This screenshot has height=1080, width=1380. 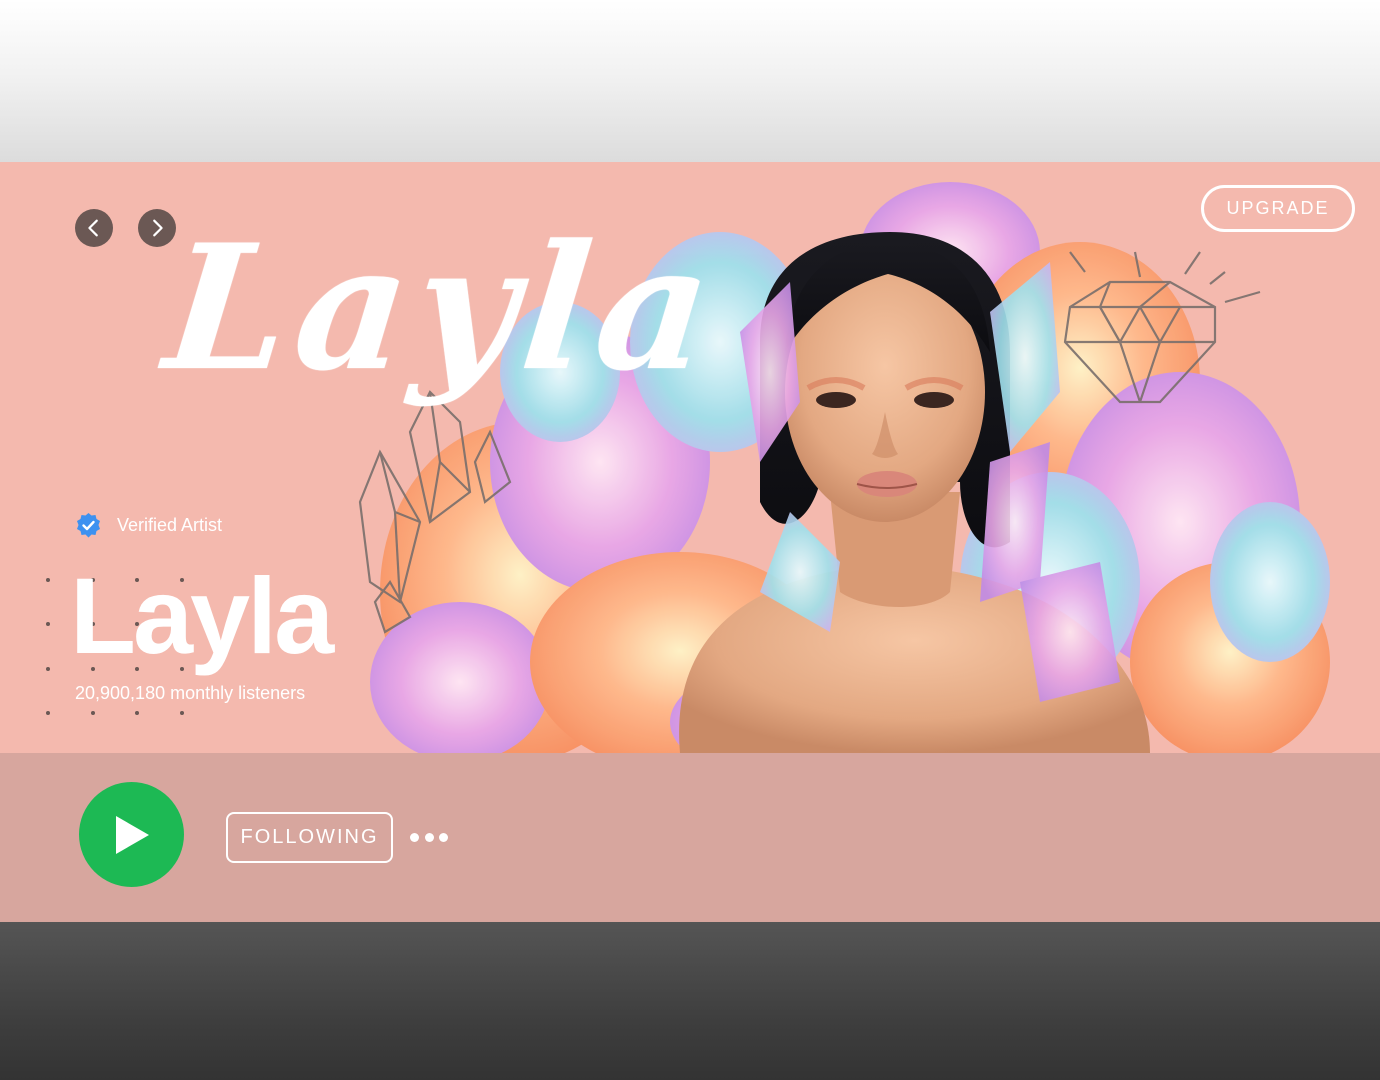 What do you see at coordinates (88, 525) in the screenshot?
I see `verified-check-icon` at bounding box center [88, 525].